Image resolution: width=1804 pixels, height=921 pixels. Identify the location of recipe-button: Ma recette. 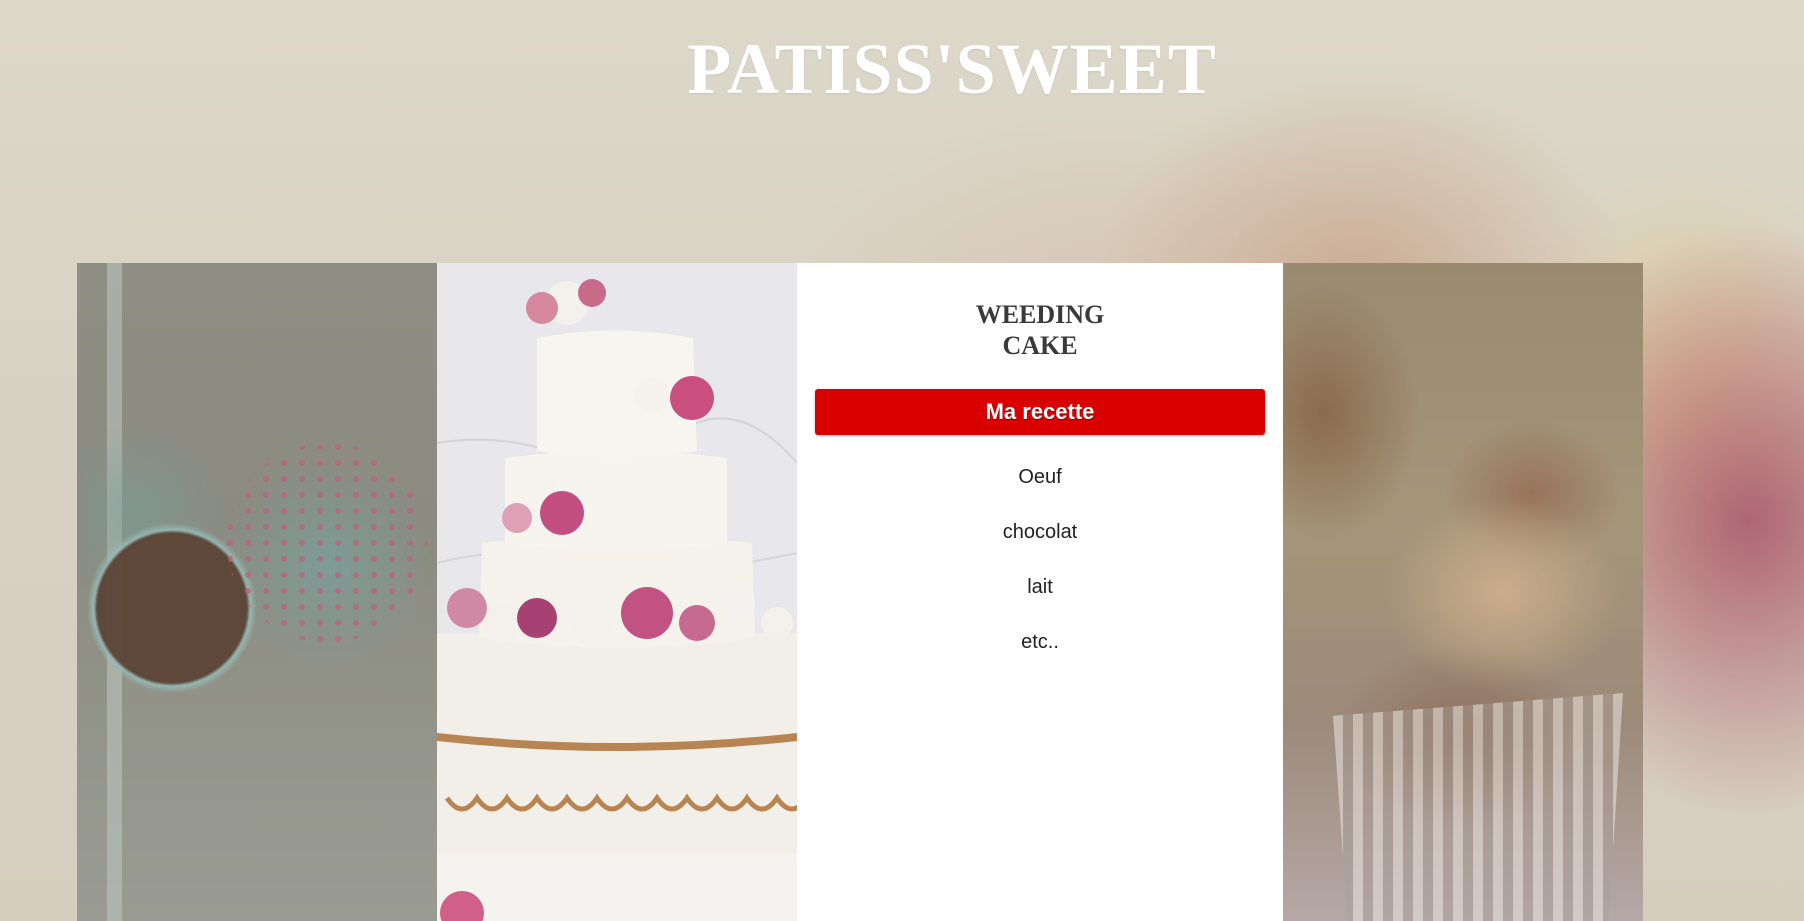
(1040, 412).